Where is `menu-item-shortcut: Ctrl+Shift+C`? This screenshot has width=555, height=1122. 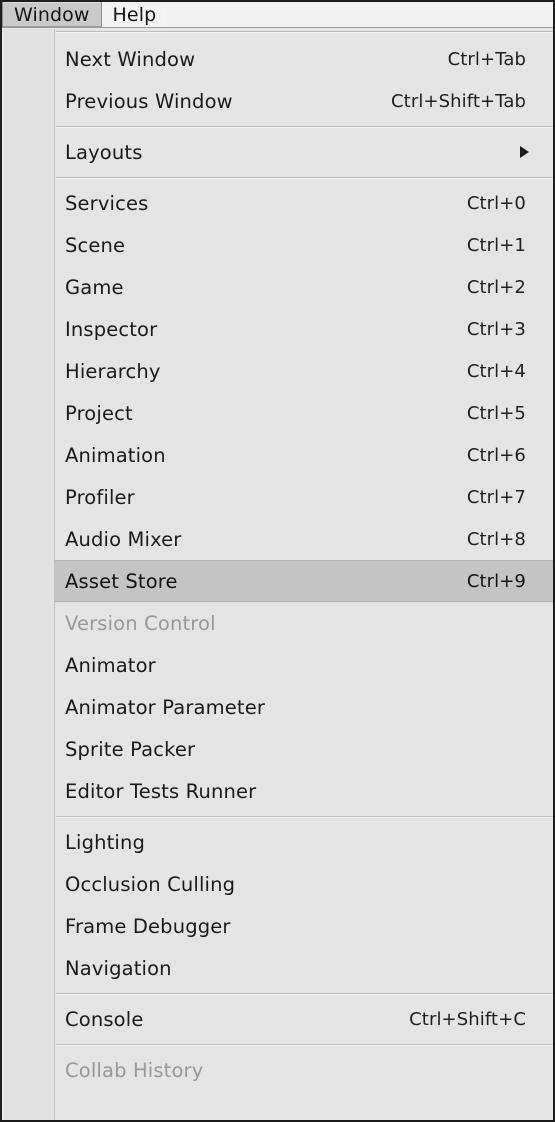 menu-item-shortcut: Ctrl+Shift+C is located at coordinates (467, 1019).